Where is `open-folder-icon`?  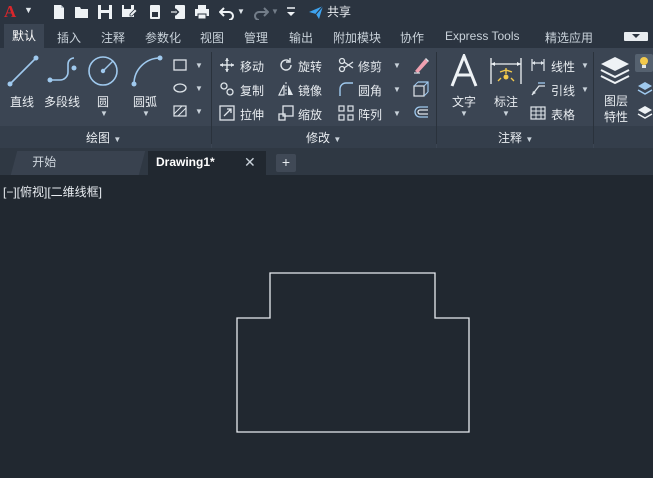 open-folder-icon is located at coordinates (81, 11).